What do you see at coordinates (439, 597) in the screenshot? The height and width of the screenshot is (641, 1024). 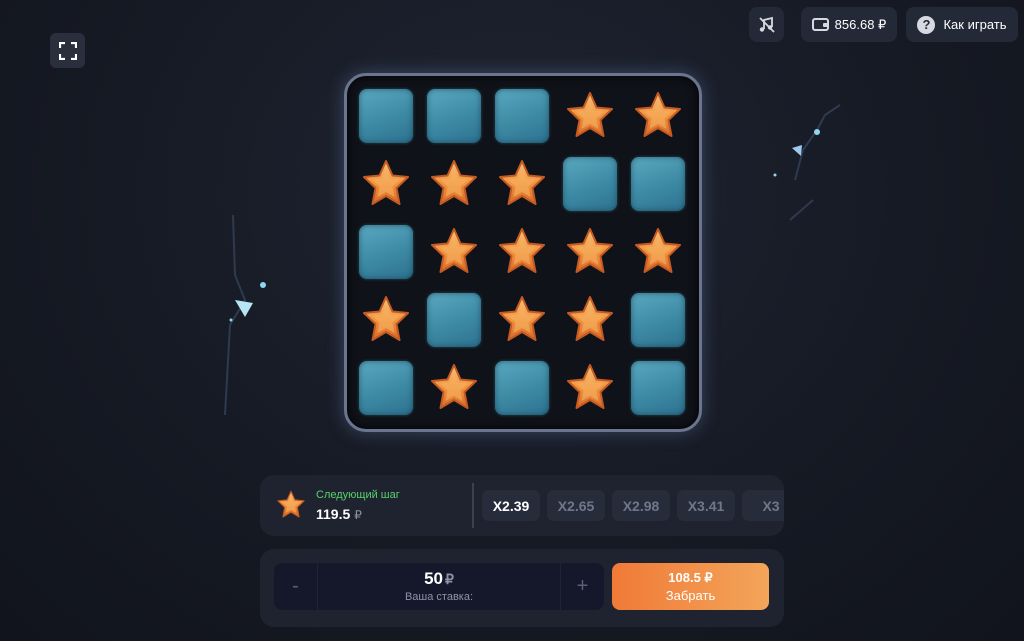 I see `bet-label: Ваша ставка:` at bounding box center [439, 597].